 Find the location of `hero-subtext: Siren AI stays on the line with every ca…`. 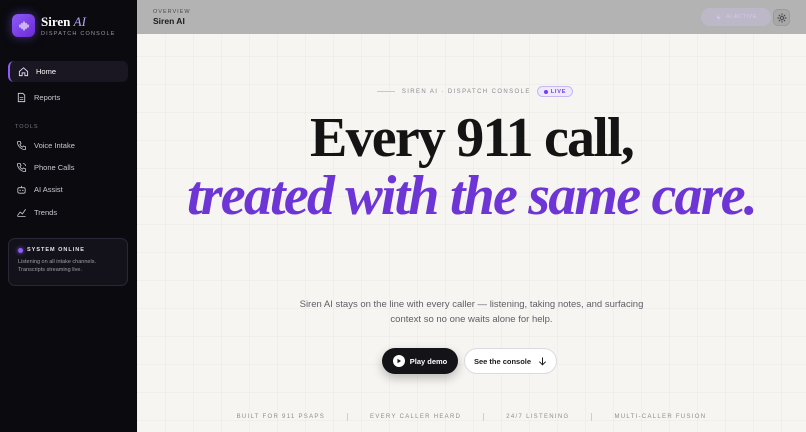

hero-subtext: Siren AI stays on the line with every ca… is located at coordinates (471, 312).